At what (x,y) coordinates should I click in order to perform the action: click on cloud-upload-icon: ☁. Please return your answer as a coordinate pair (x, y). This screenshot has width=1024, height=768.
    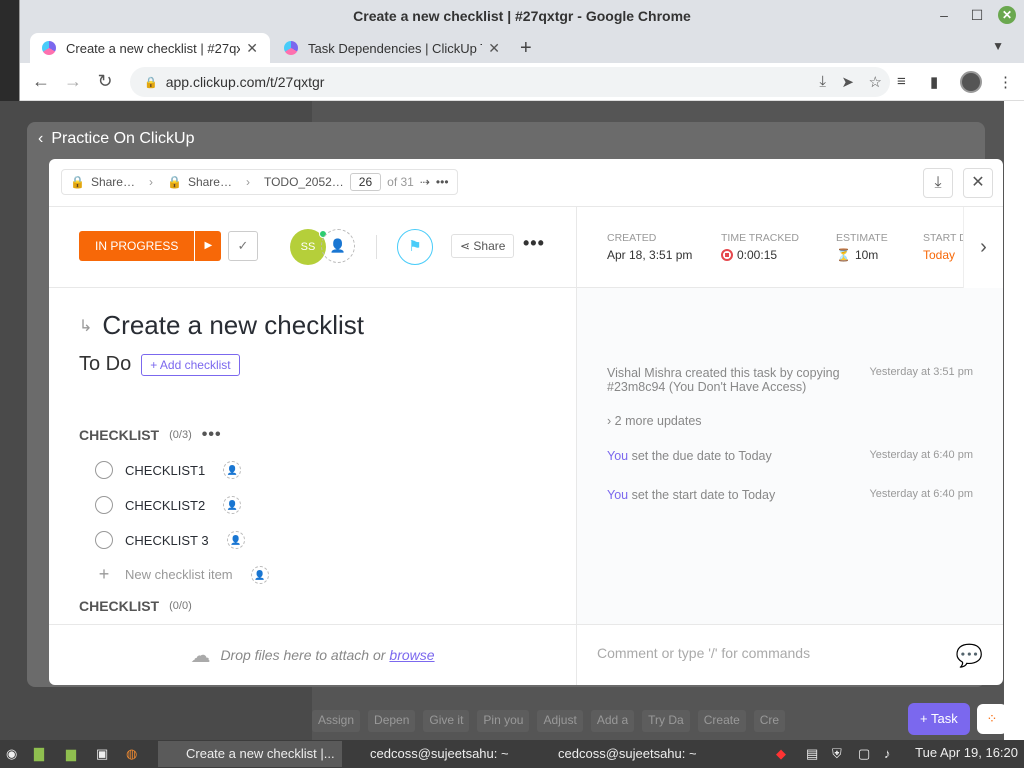
    Looking at the image, I should click on (200, 655).